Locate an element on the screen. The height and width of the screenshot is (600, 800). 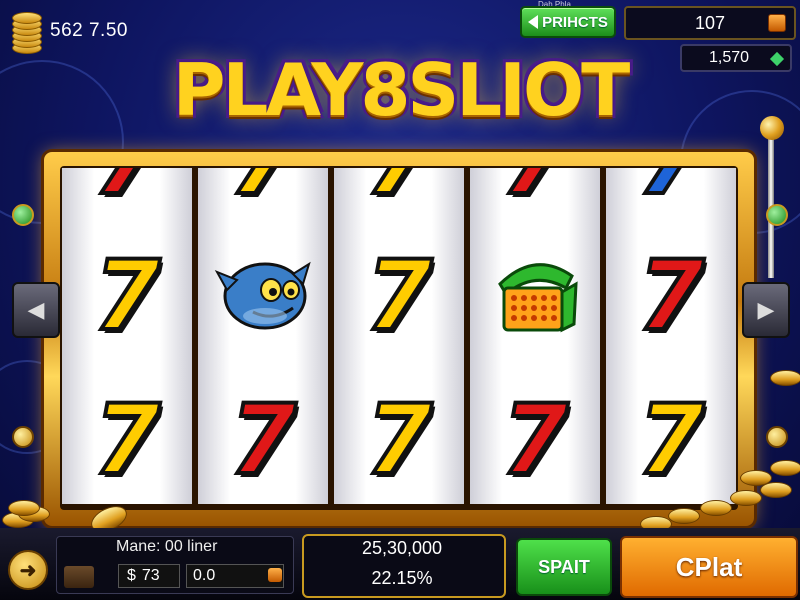
nav-left-icon: ◀ is located at coordinates (36, 309).